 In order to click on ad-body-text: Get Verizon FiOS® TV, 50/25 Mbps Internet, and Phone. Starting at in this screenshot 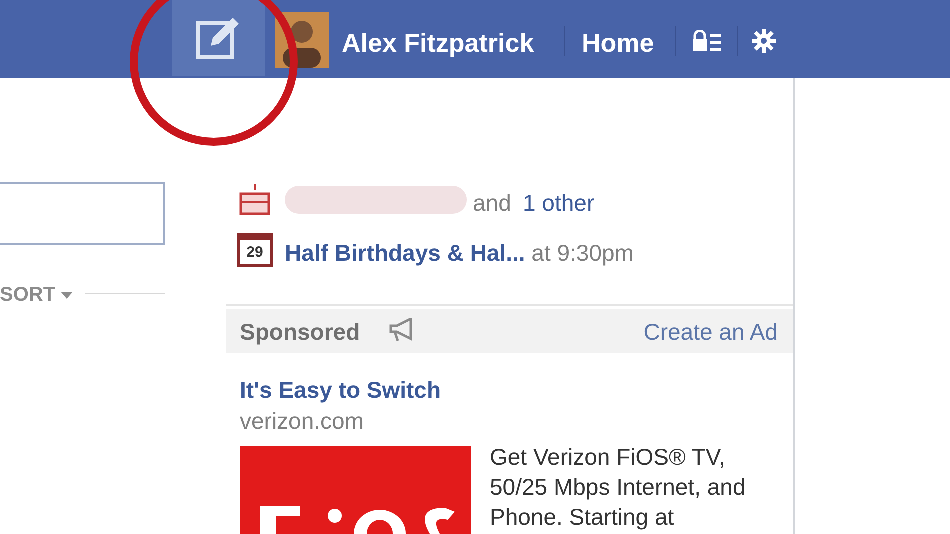, I will do `click(618, 487)`.